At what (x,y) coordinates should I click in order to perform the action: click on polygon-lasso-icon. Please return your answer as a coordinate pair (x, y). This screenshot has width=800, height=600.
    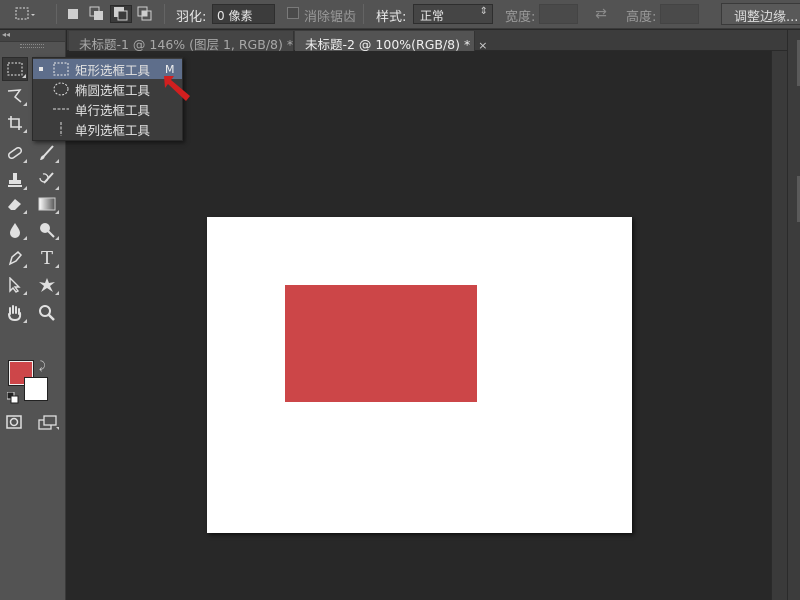
    Looking at the image, I should click on (14, 96).